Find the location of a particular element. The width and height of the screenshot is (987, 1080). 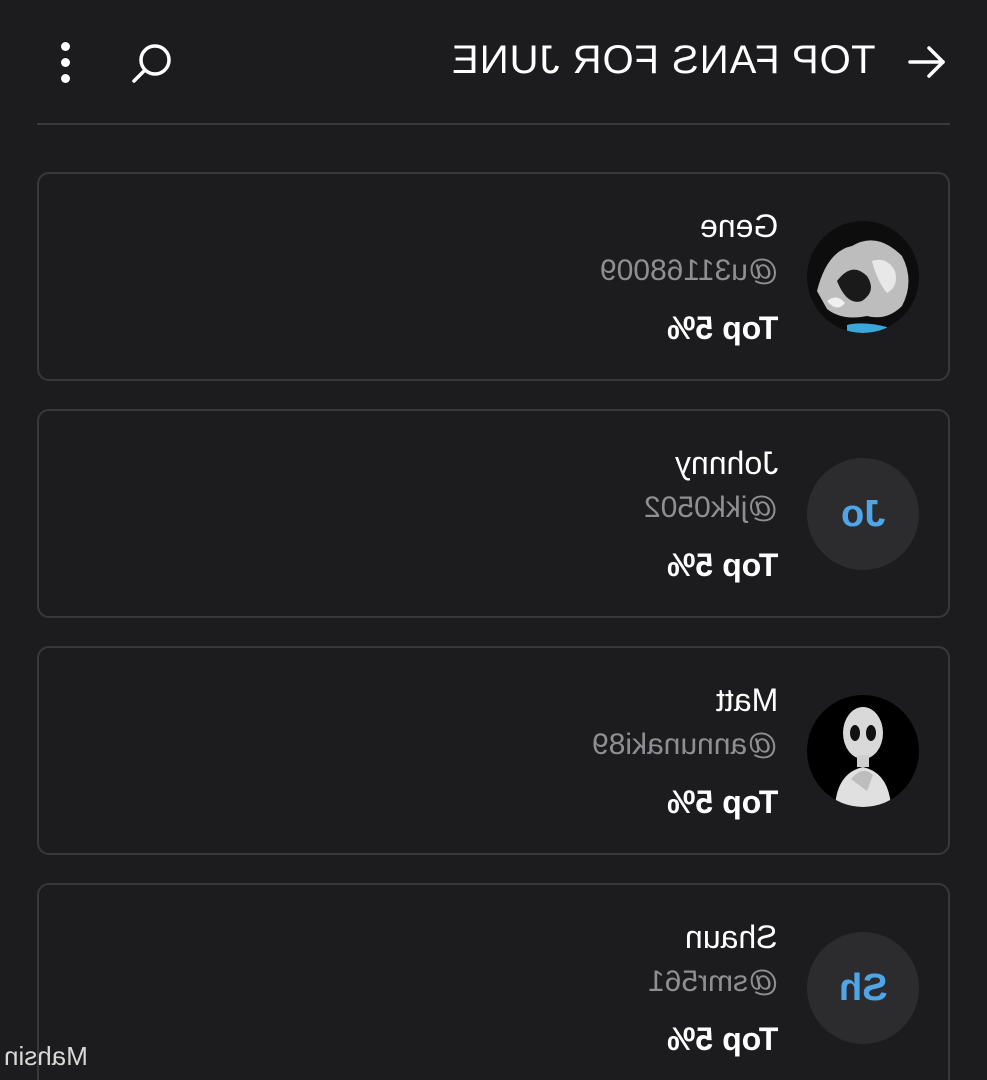

avatar-initials: Jo is located at coordinates (863, 513).